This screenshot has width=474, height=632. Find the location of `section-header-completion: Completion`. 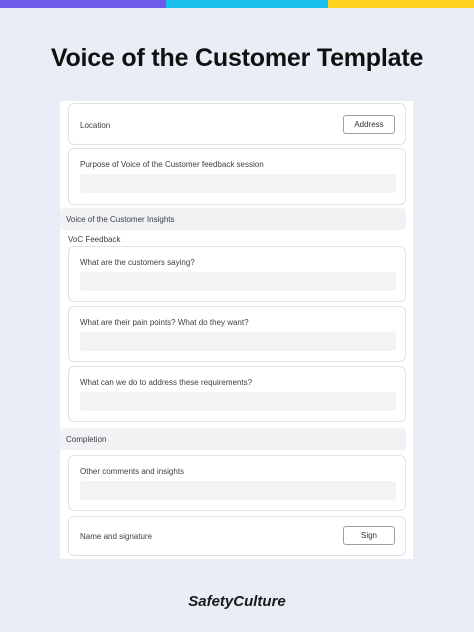

section-header-completion: Completion is located at coordinates (233, 439).